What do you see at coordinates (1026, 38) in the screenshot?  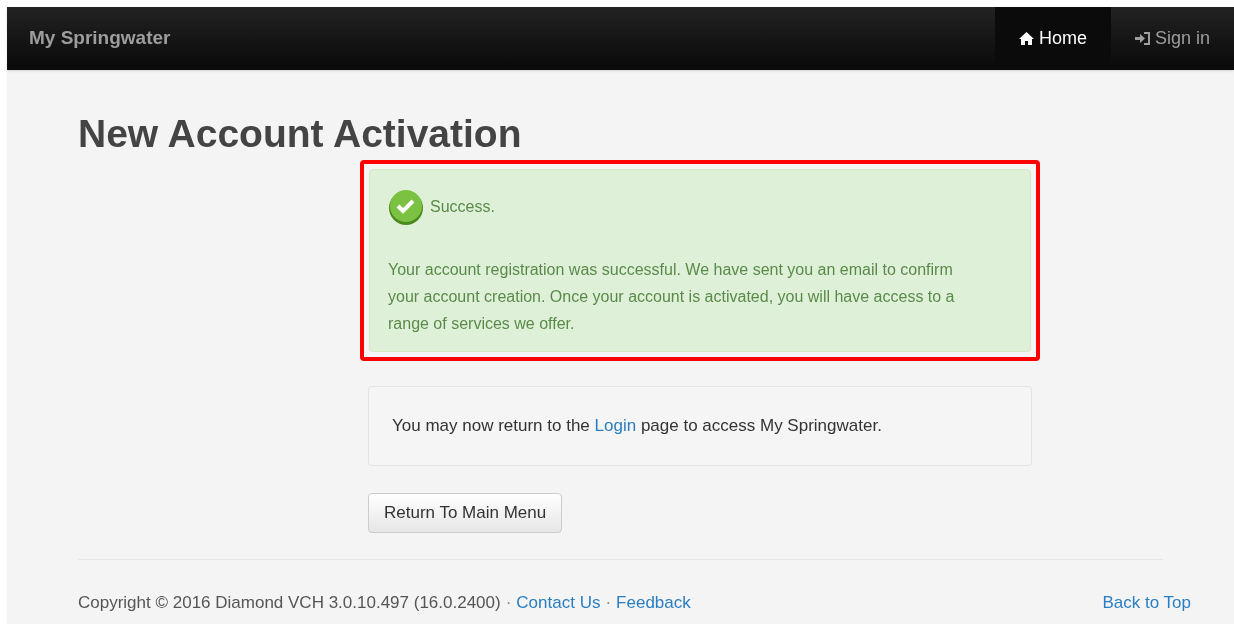 I see `home-icon` at bounding box center [1026, 38].